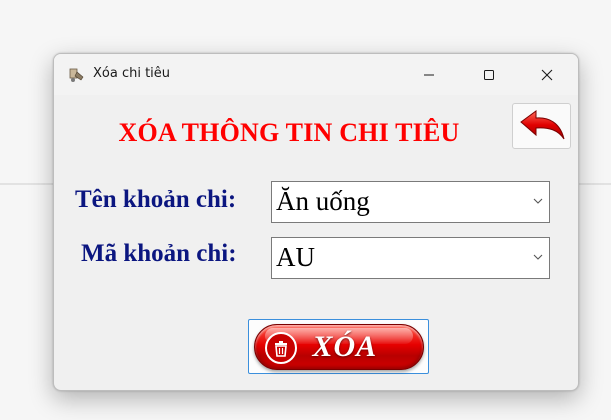  What do you see at coordinates (295, 257) in the screenshot?
I see `expense-code-value: AU` at bounding box center [295, 257].